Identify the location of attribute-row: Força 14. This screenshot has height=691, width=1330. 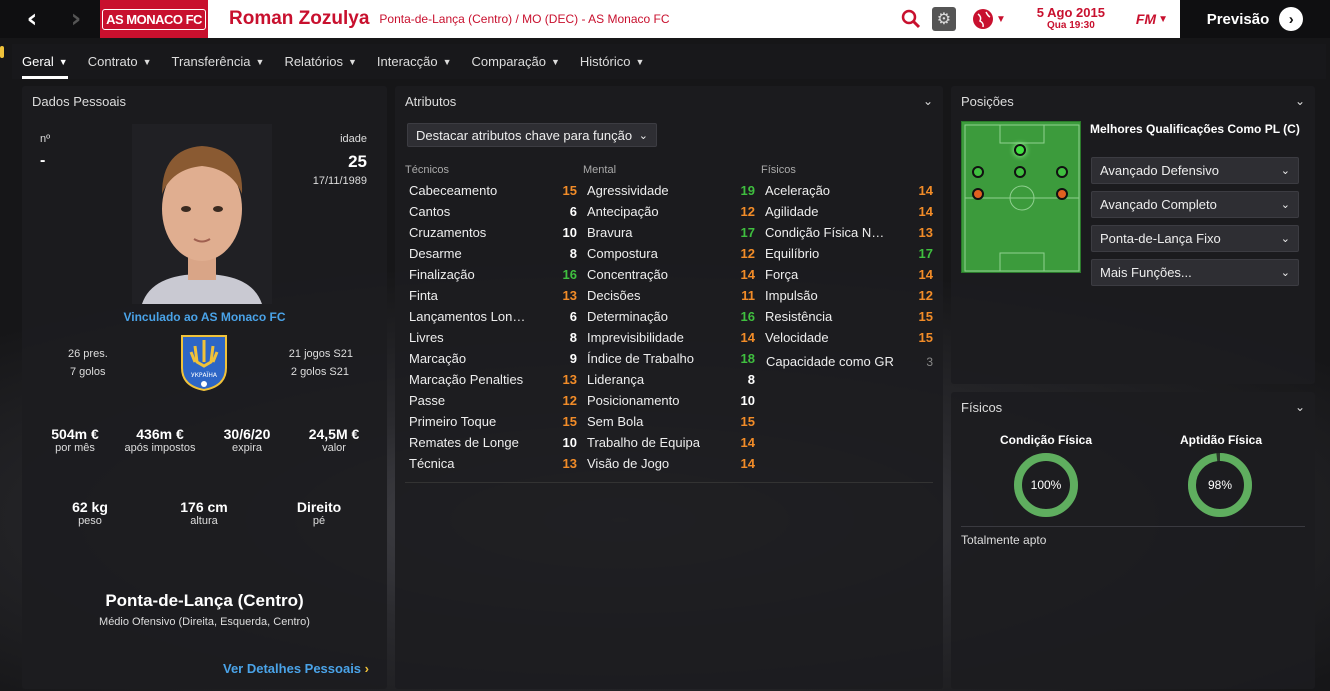
(849, 274).